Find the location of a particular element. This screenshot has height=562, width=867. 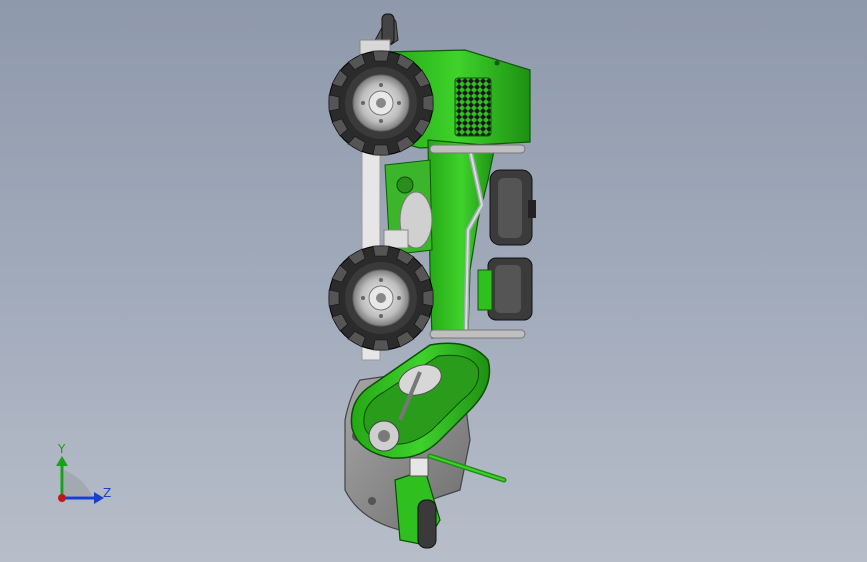

front-wheel is located at coordinates (381, 103).